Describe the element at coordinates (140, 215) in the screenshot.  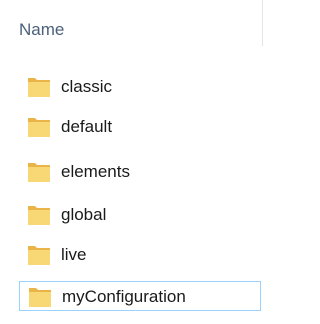
I see `folder-item-global: global` at that location.